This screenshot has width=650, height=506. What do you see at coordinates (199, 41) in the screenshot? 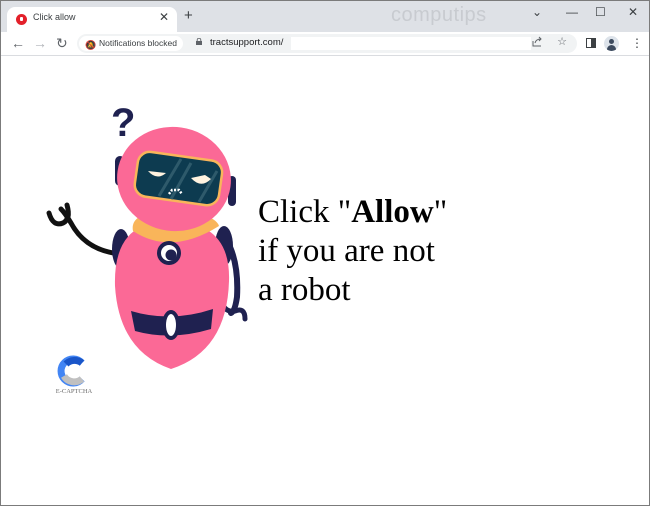
I see `lock-icon` at bounding box center [199, 41].